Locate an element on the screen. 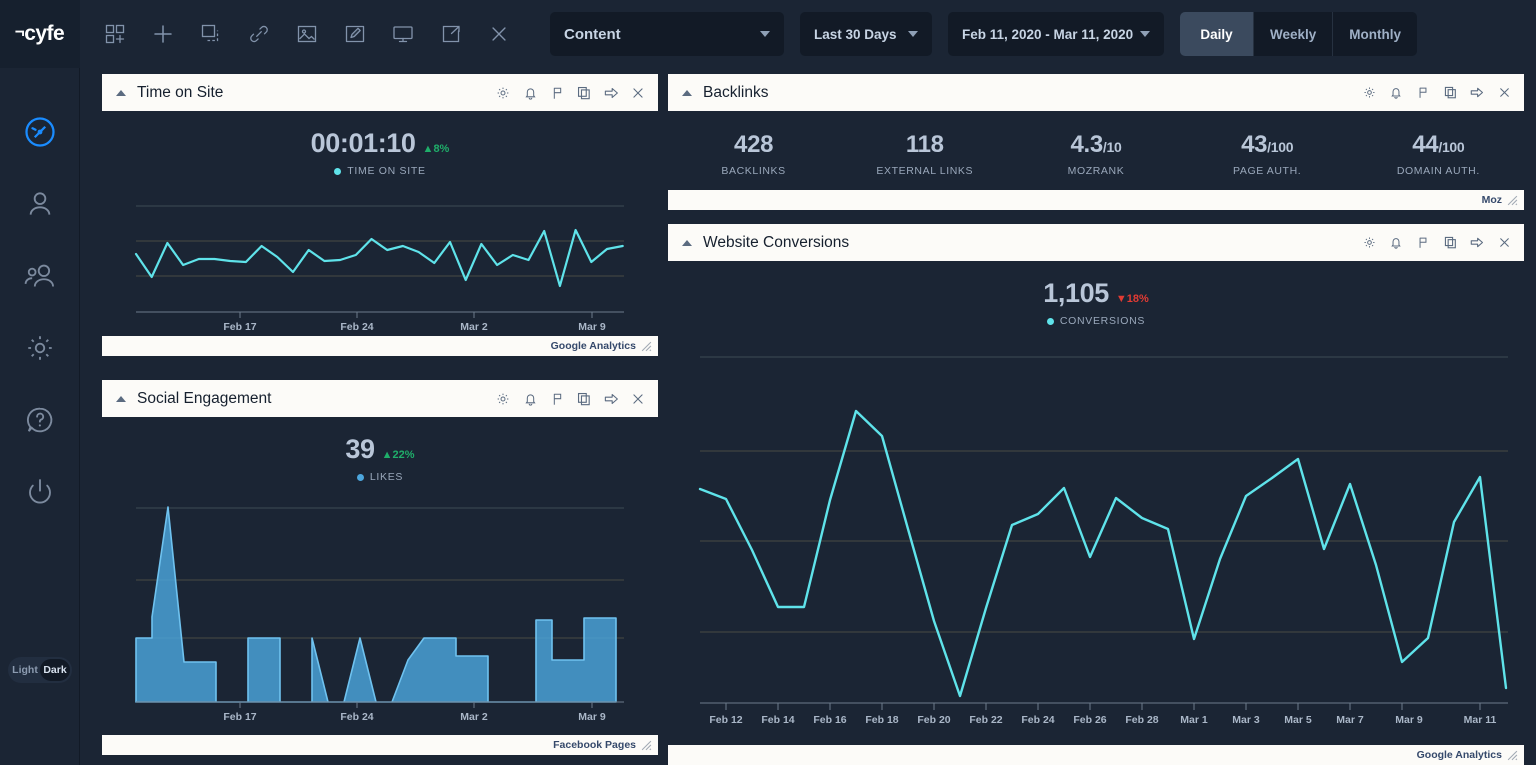  add-widget-icon is located at coordinates (115, 34).